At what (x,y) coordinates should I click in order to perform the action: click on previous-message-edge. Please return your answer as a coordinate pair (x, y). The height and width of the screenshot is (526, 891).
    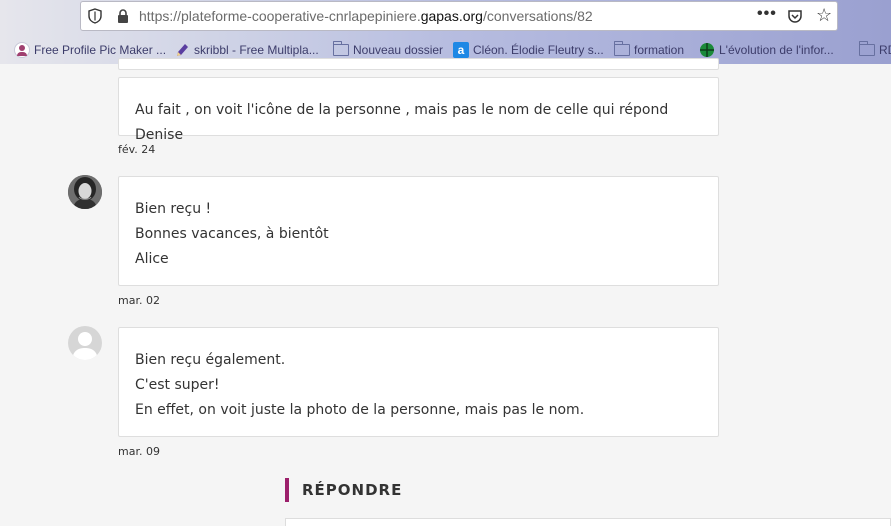
    Looking at the image, I should click on (418, 64).